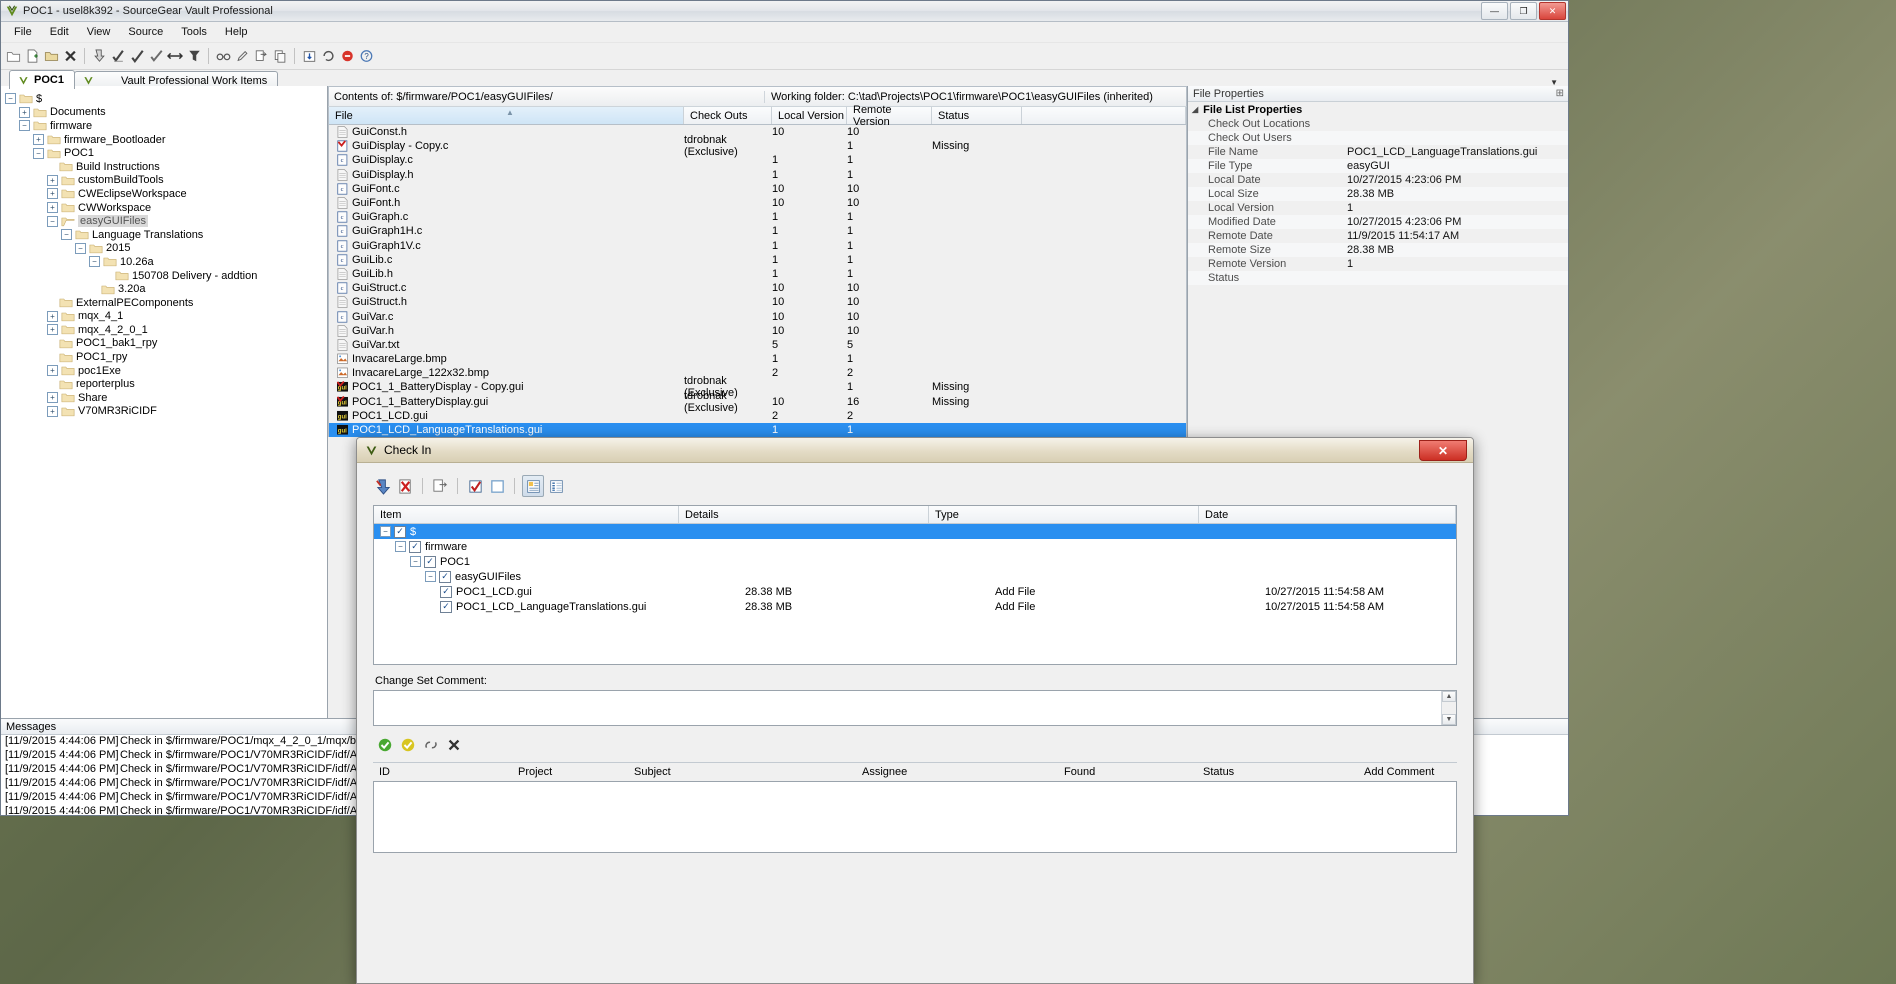 The height and width of the screenshot is (984, 1896). I want to click on check-in-icon, so click(137, 56).